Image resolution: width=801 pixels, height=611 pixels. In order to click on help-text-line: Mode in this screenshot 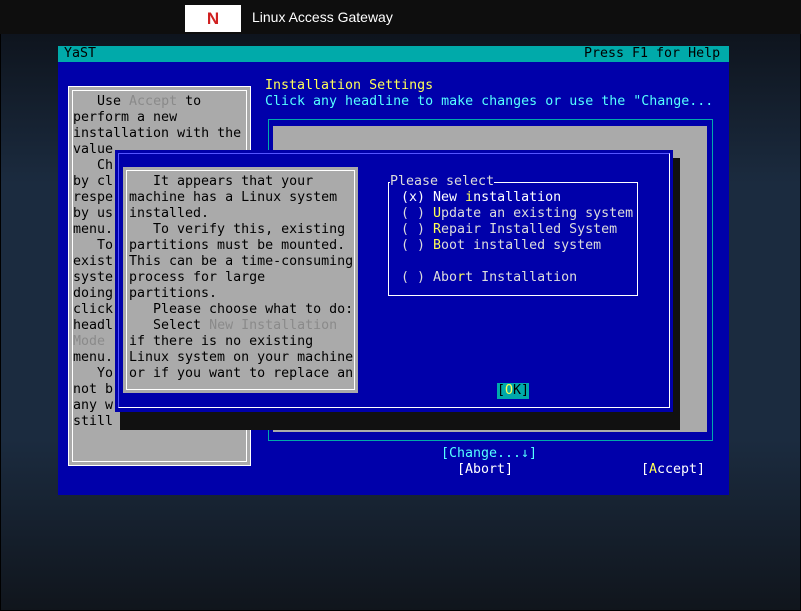, I will do `click(89, 341)`.